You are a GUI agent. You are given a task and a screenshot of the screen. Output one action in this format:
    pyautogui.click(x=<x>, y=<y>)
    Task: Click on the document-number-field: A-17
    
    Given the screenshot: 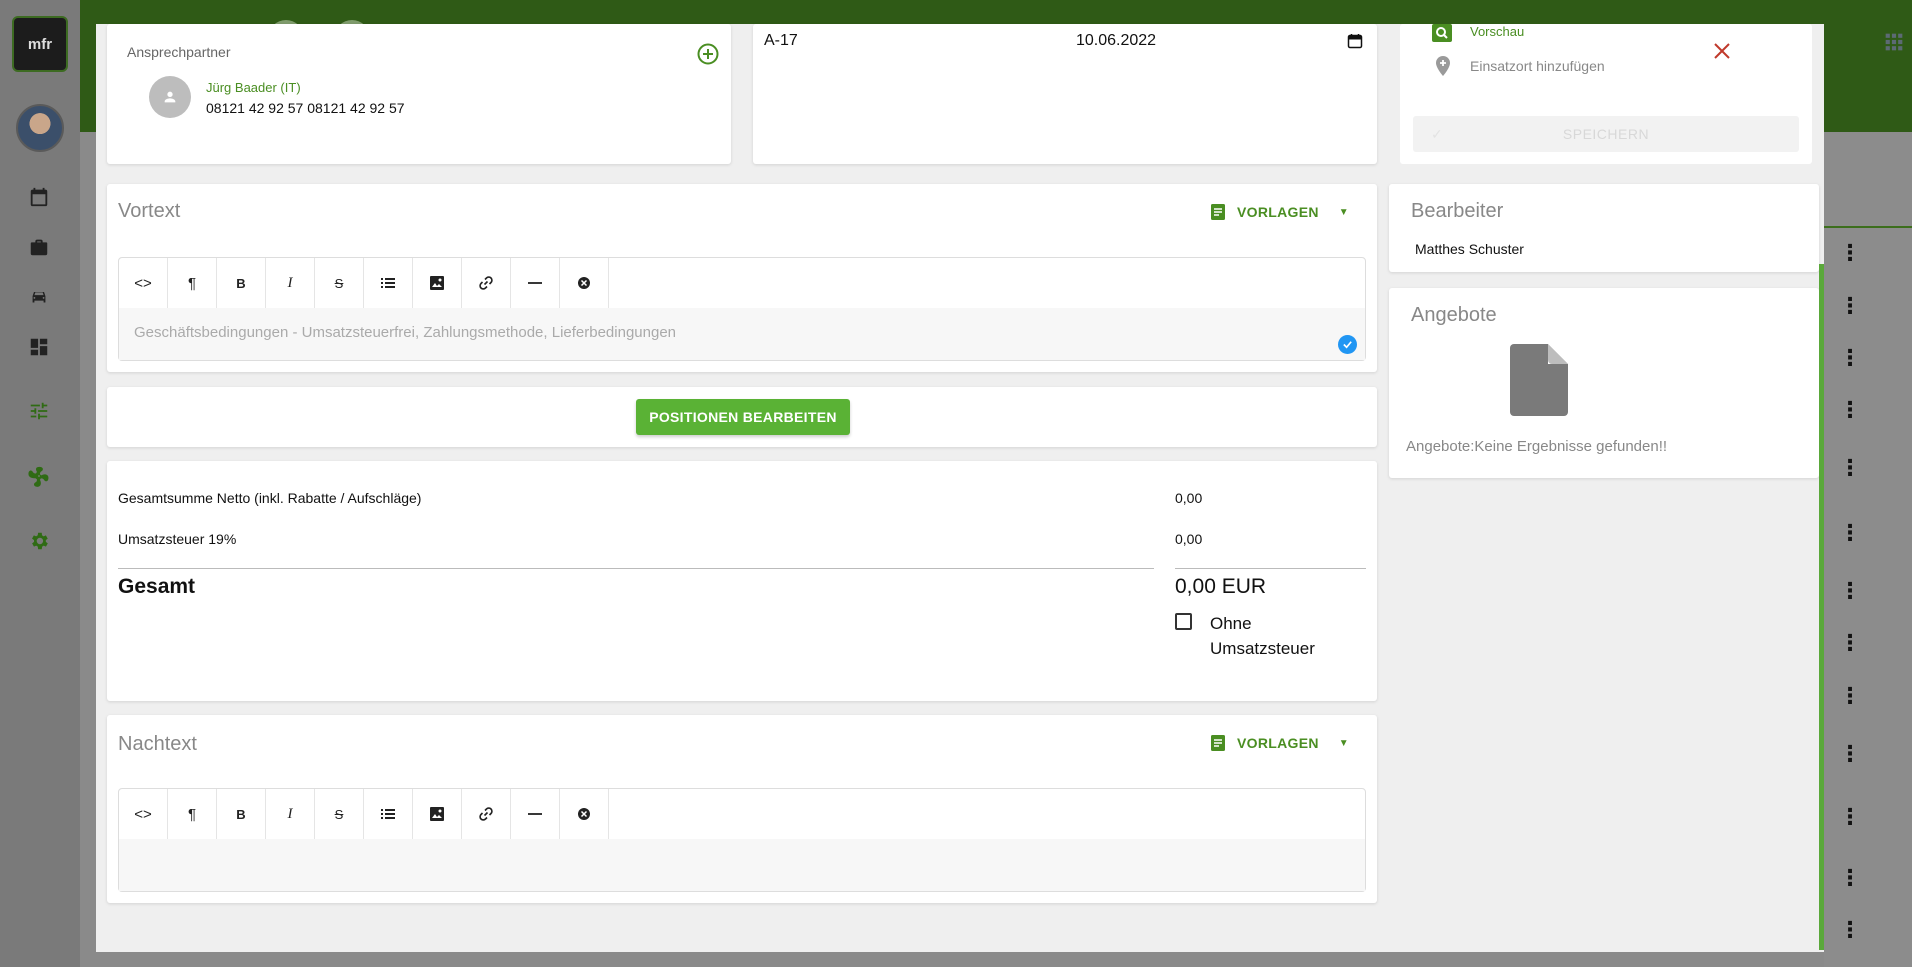 What is the action you would take?
    pyautogui.click(x=781, y=41)
    